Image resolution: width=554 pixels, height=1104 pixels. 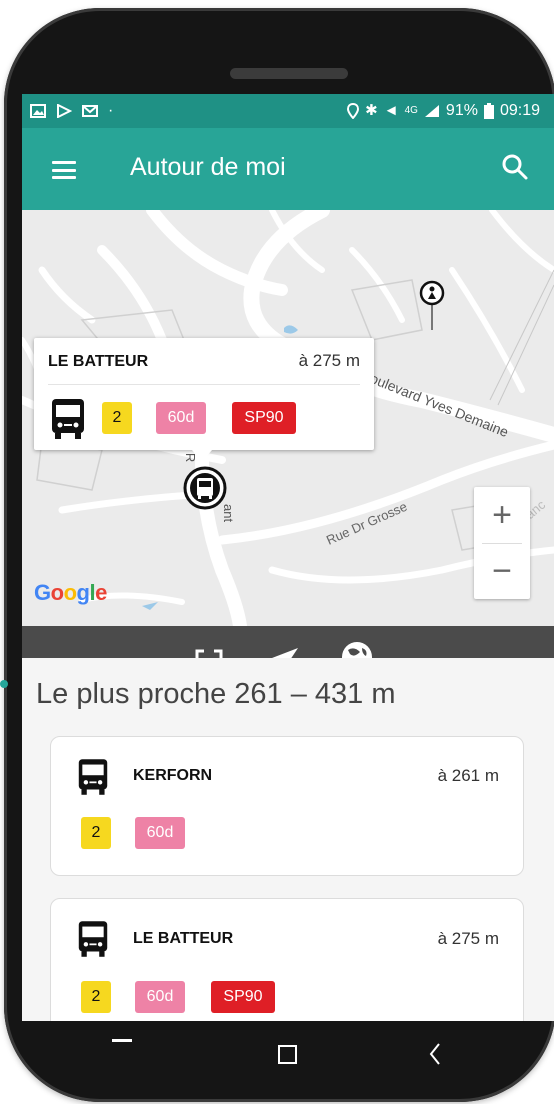 I want to click on callout-line-badge-2: 2, so click(x=117, y=418).